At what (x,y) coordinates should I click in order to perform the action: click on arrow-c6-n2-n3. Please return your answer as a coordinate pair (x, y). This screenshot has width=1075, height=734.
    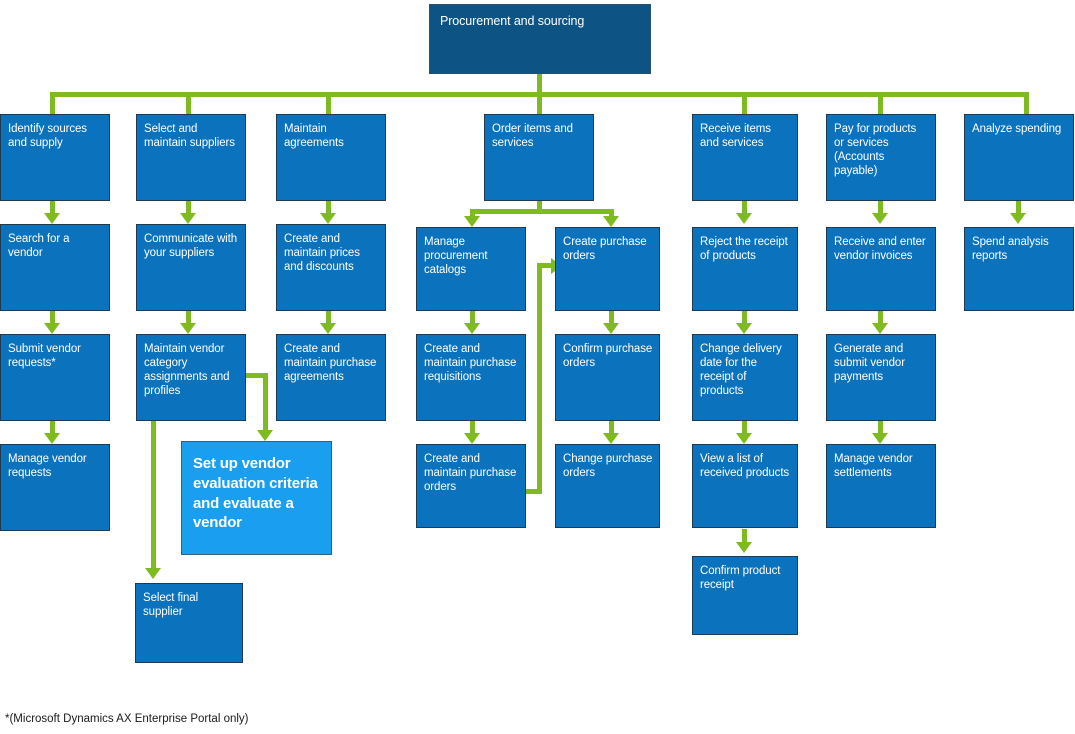
    Looking at the image, I should click on (744, 328).